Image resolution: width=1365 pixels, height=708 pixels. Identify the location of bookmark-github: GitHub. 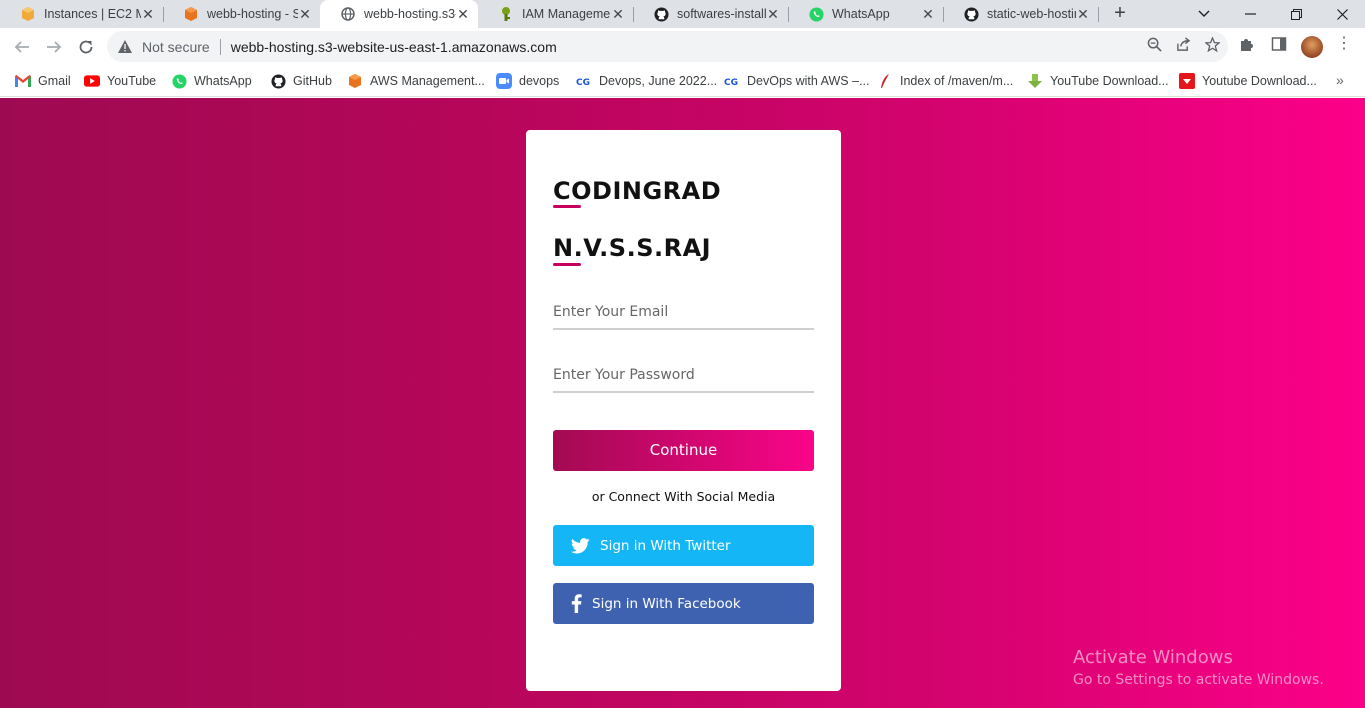
(301, 81).